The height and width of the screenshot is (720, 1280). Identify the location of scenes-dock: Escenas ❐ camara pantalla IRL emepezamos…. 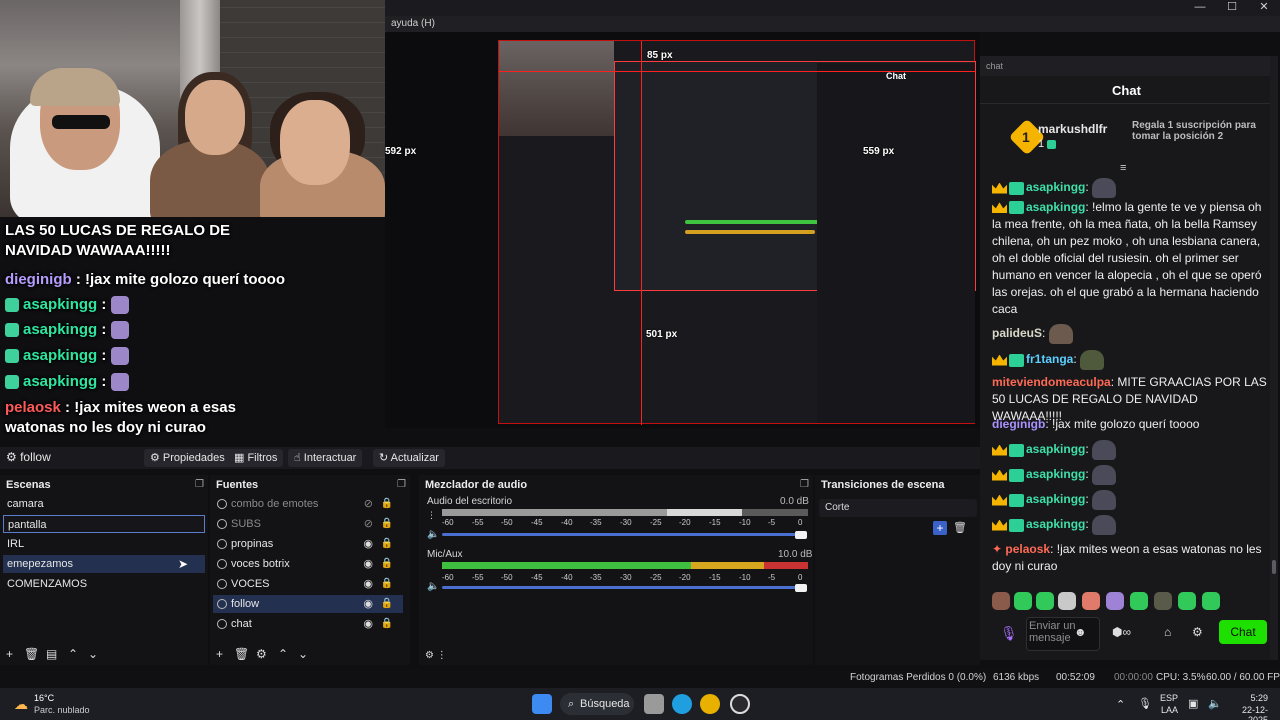
(104, 570).